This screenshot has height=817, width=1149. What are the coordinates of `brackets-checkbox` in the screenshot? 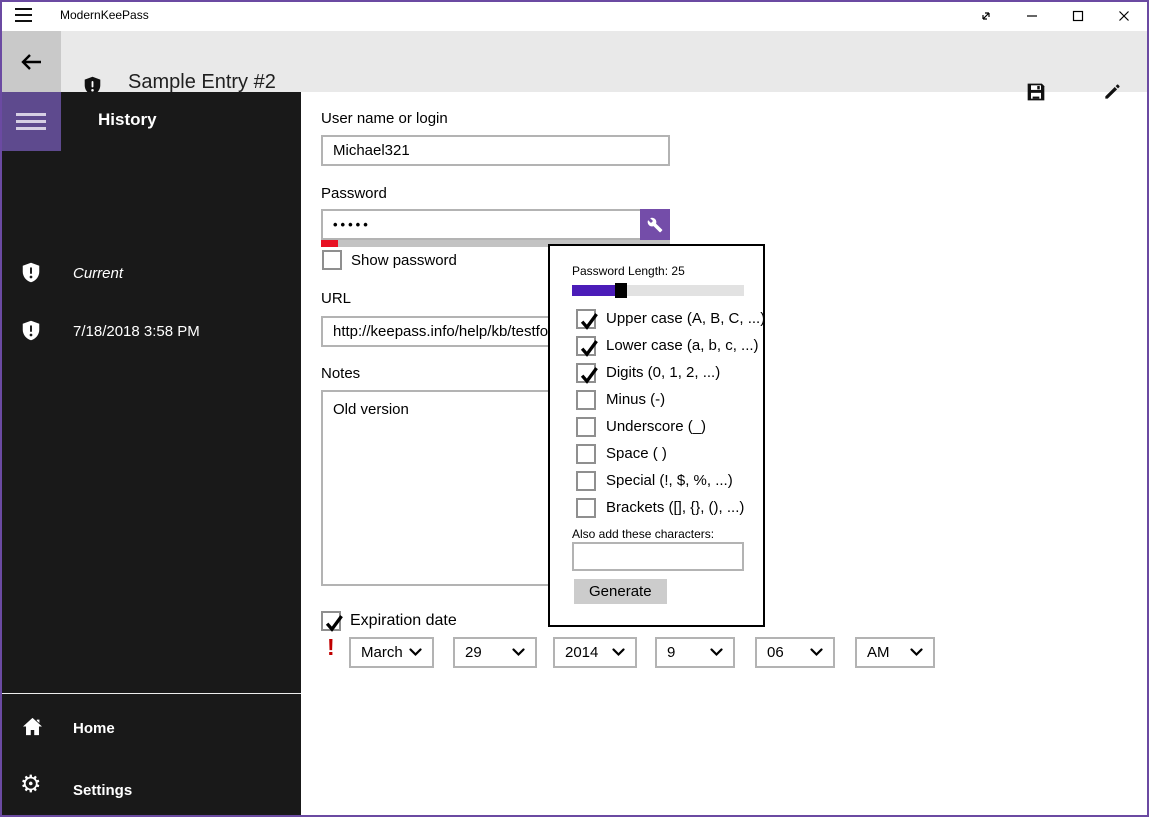 It's located at (586, 507).